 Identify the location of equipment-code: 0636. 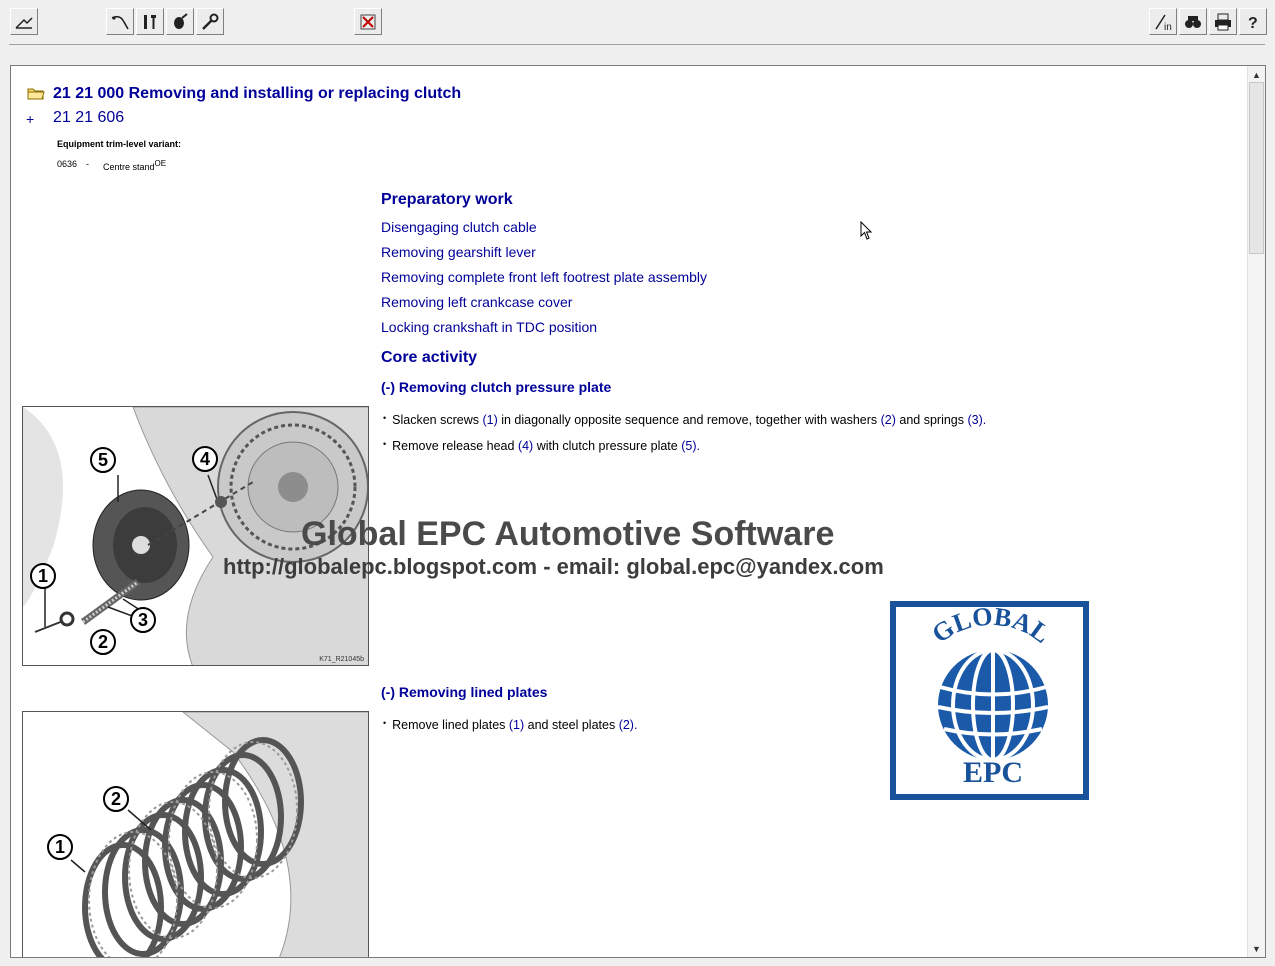
(67, 164).